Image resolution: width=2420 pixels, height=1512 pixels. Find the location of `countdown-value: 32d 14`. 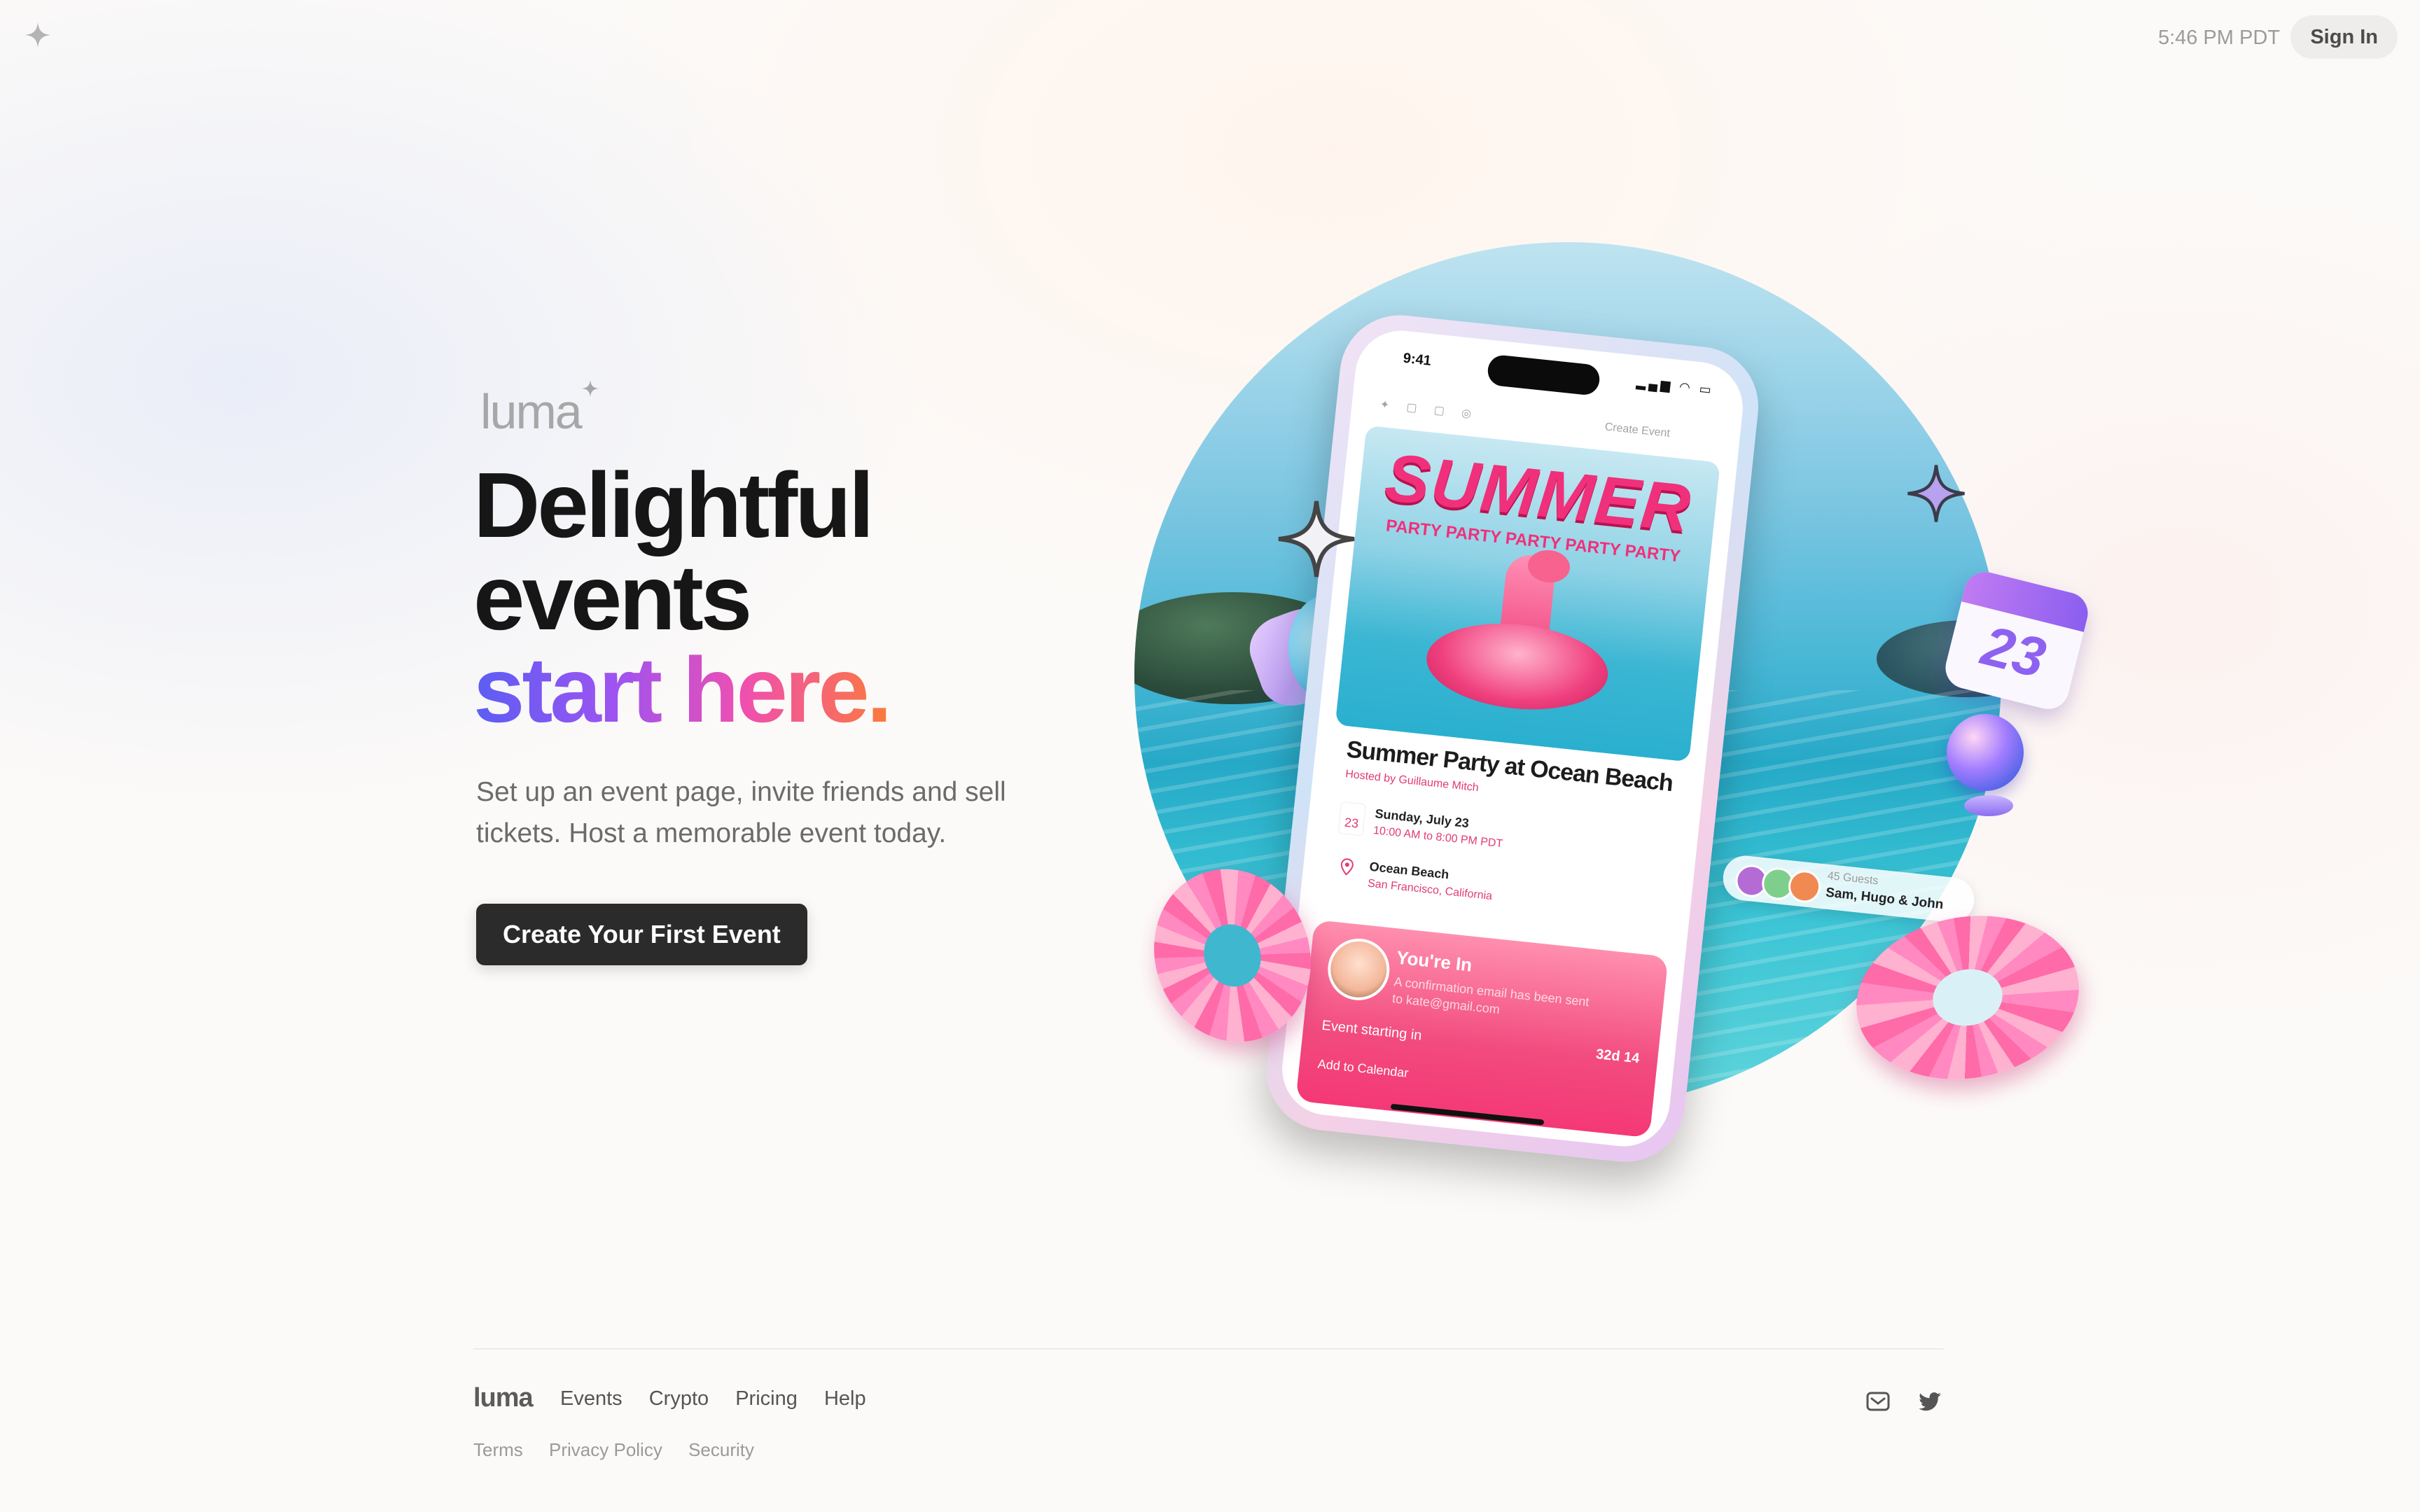

countdown-value: 32d 14 is located at coordinates (1618, 1056).